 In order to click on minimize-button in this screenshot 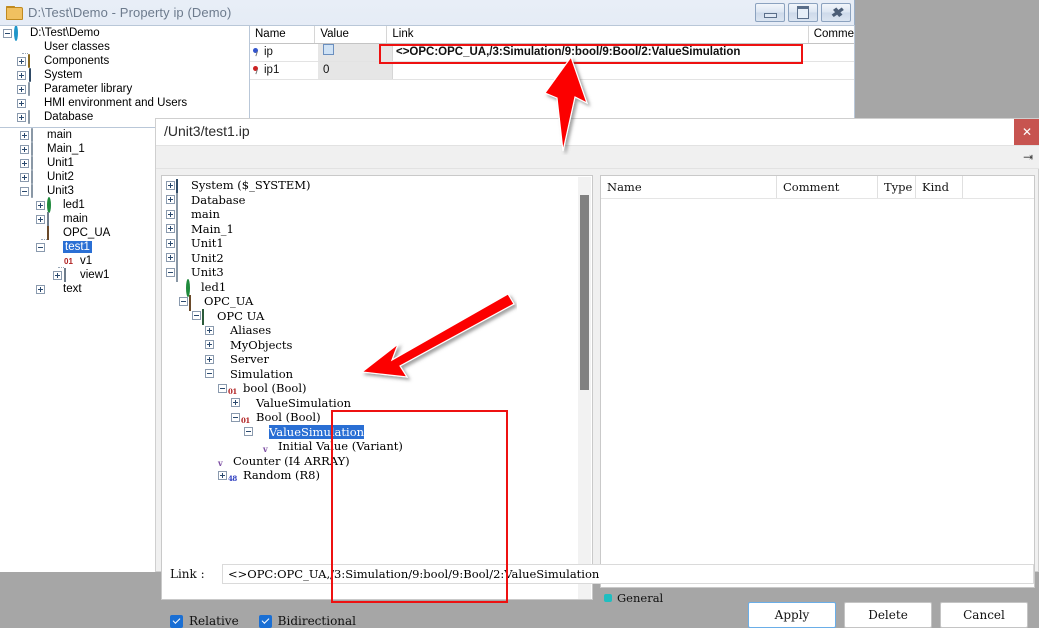, I will do `click(770, 12)`.